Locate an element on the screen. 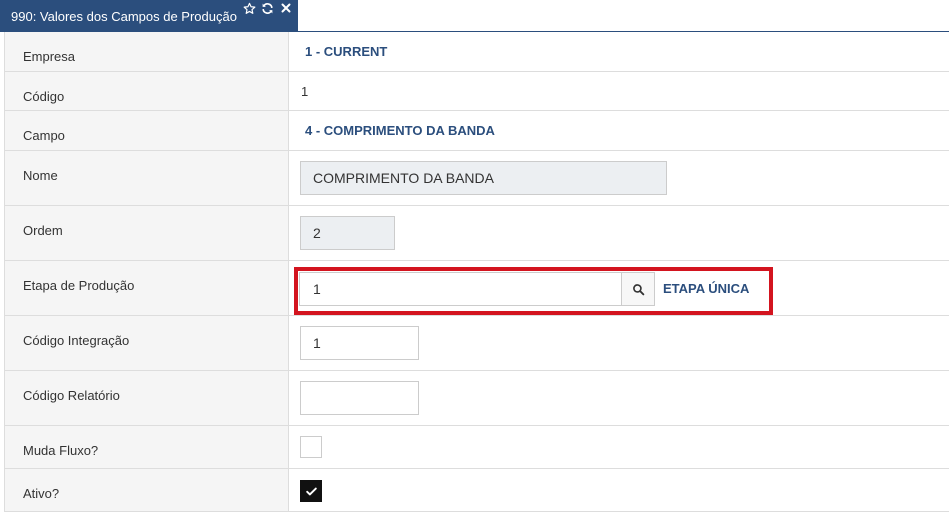 This screenshot has height=528, width=949. row-ordem: Ordem 2 is located at coordinates (477, 233).